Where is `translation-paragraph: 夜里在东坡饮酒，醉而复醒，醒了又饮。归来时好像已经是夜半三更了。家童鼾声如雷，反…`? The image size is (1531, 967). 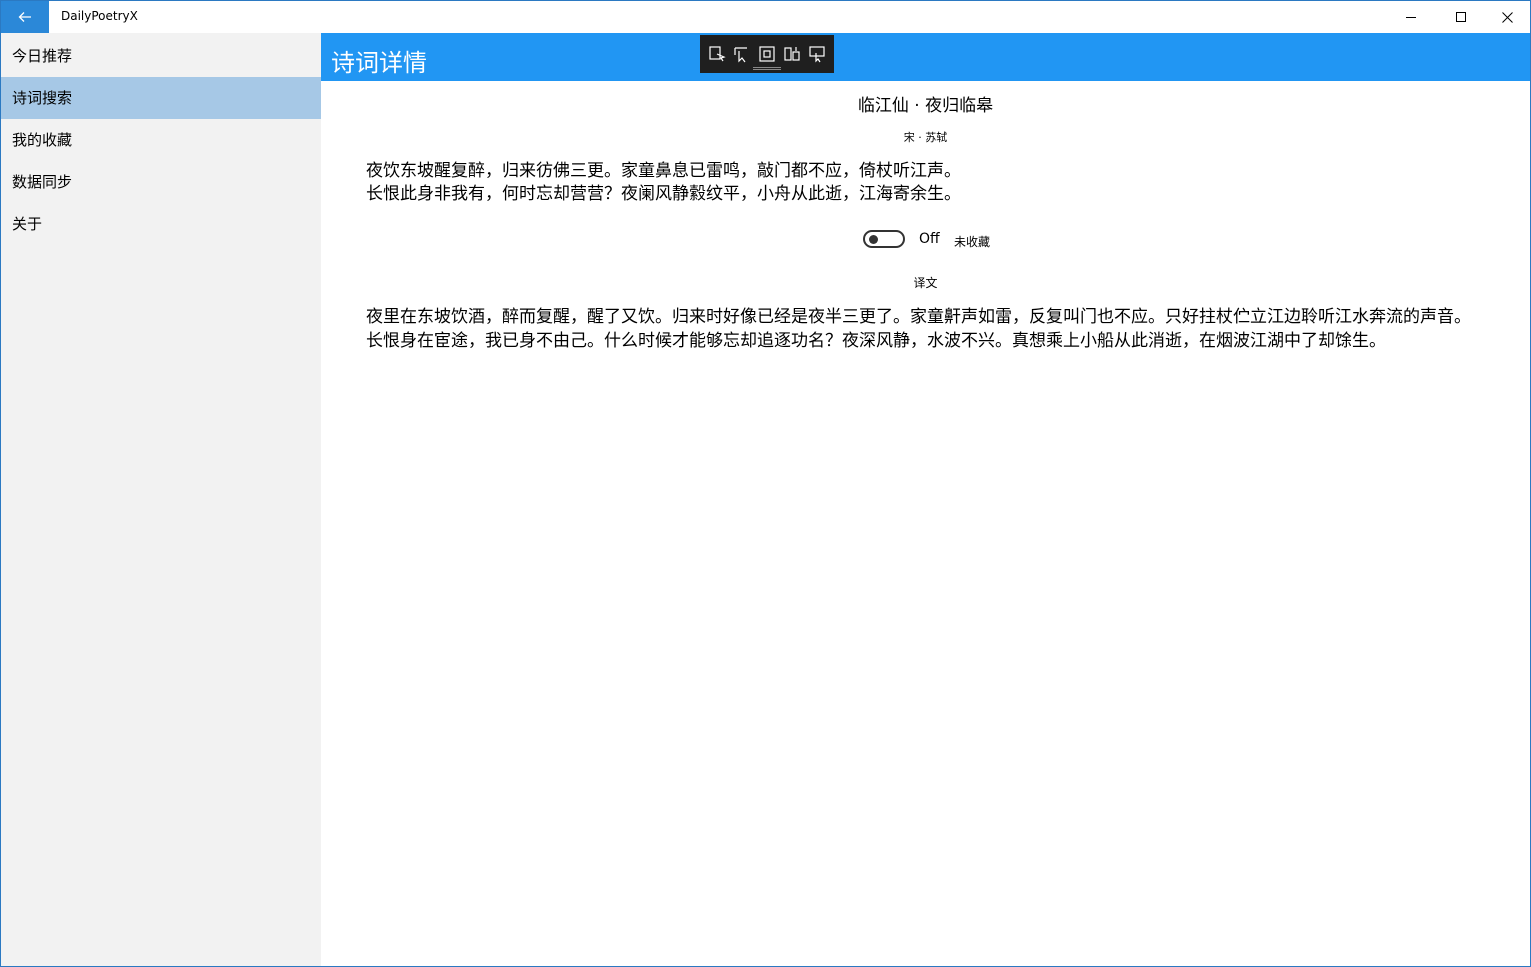 translation-paragraph: 夜里在东坡饮酒，醉而复醒，醒了又饮。归来时好像已经是夜半三更了。家童鼾声如雷，反… is located at coordinates (918, 317).